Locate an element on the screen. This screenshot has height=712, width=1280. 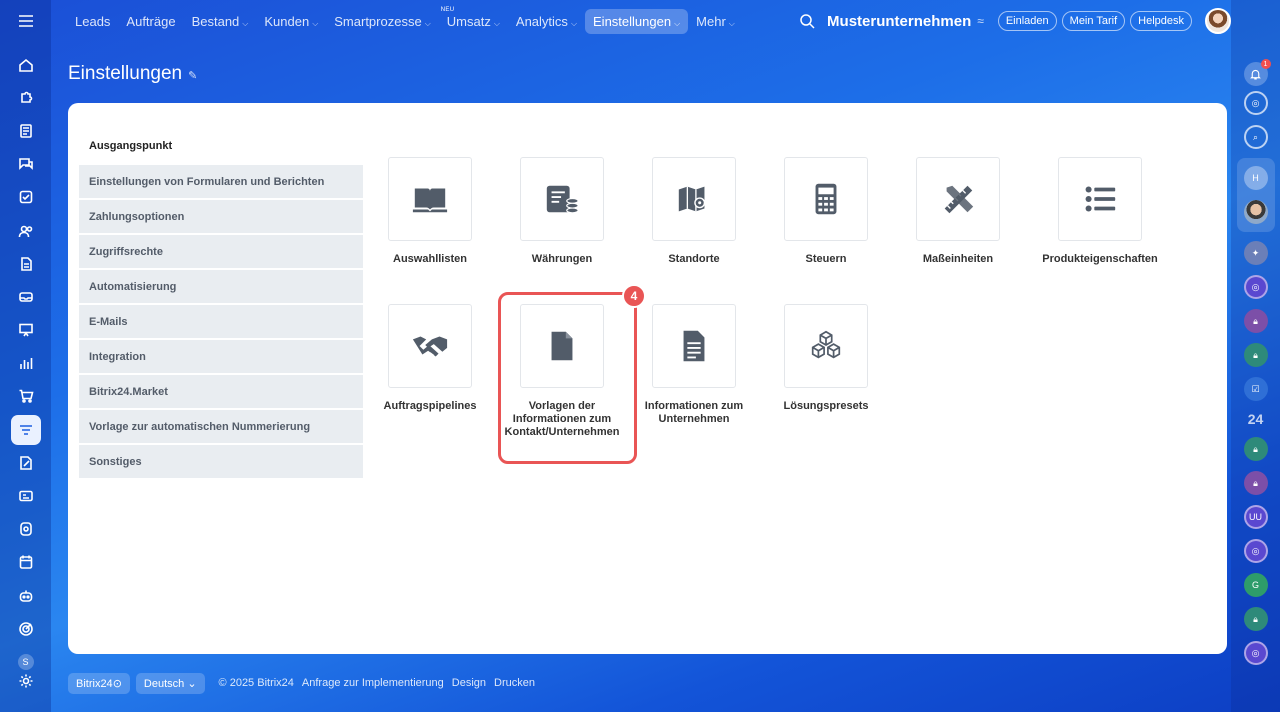
notifications-bell-icon: 1 is located at coordinates (1257, 72).